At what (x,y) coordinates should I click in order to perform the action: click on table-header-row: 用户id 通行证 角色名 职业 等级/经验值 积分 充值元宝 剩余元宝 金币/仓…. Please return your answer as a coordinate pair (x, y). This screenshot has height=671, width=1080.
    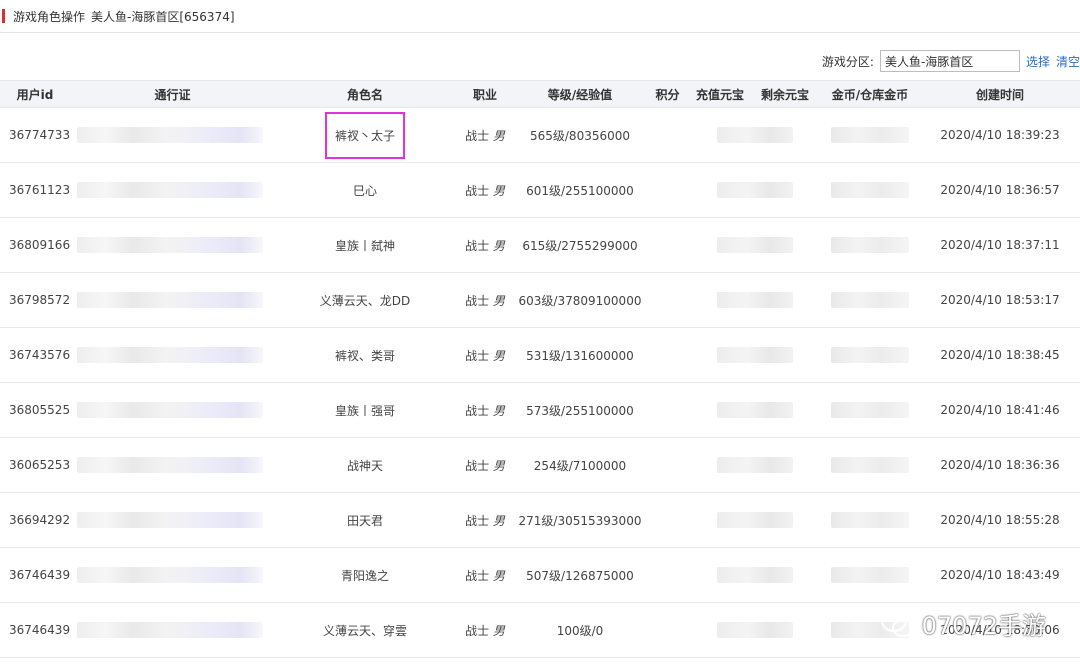
    Looking at the image, I should click on (540, 94).